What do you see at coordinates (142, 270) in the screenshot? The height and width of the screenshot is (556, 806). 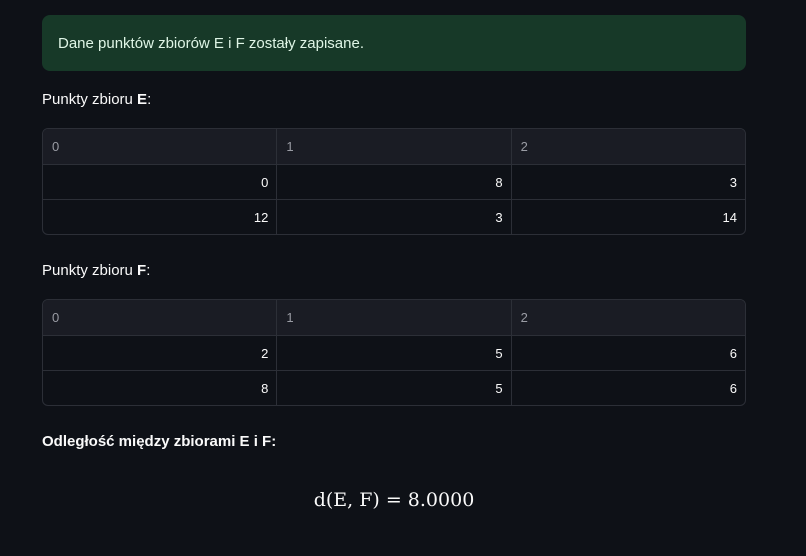 I see `set-f-heading-letter: F` at bounding box center [142, 270].